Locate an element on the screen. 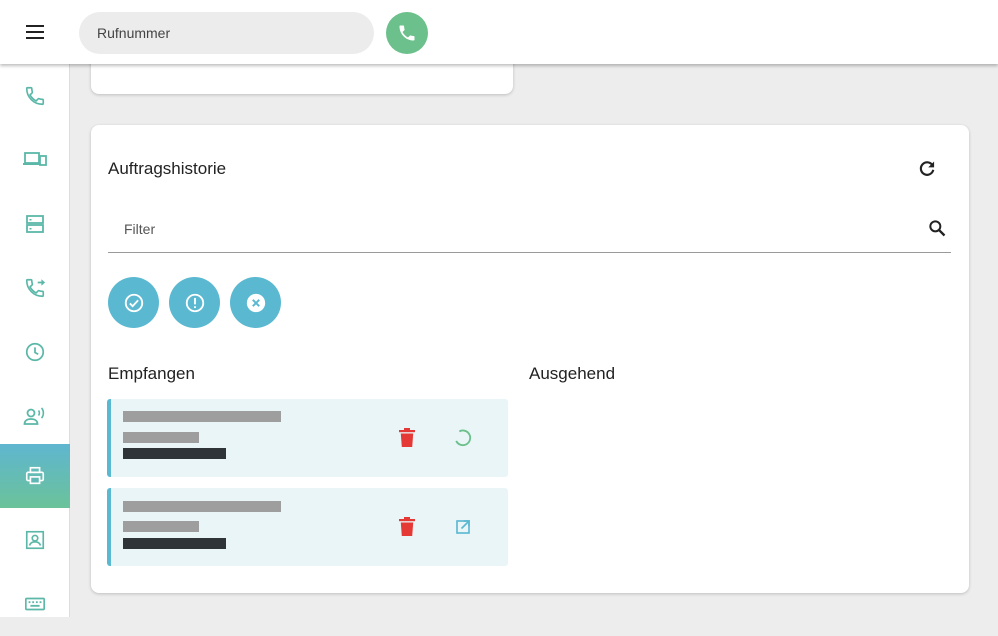 This screenshot has height=636, width=998. filter-input is located at coordinates (508, 228).